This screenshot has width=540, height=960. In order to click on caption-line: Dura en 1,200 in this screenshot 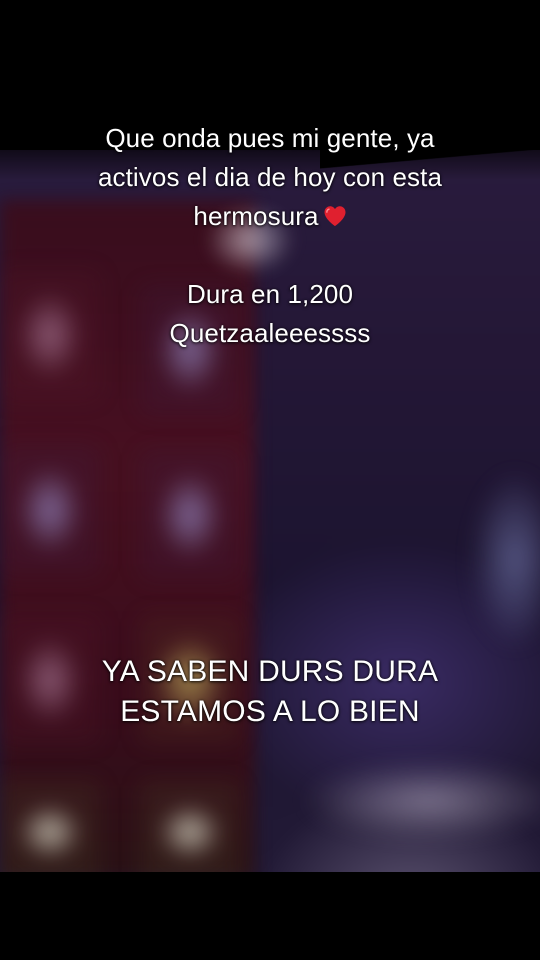, I will do `click(270, 294)`.